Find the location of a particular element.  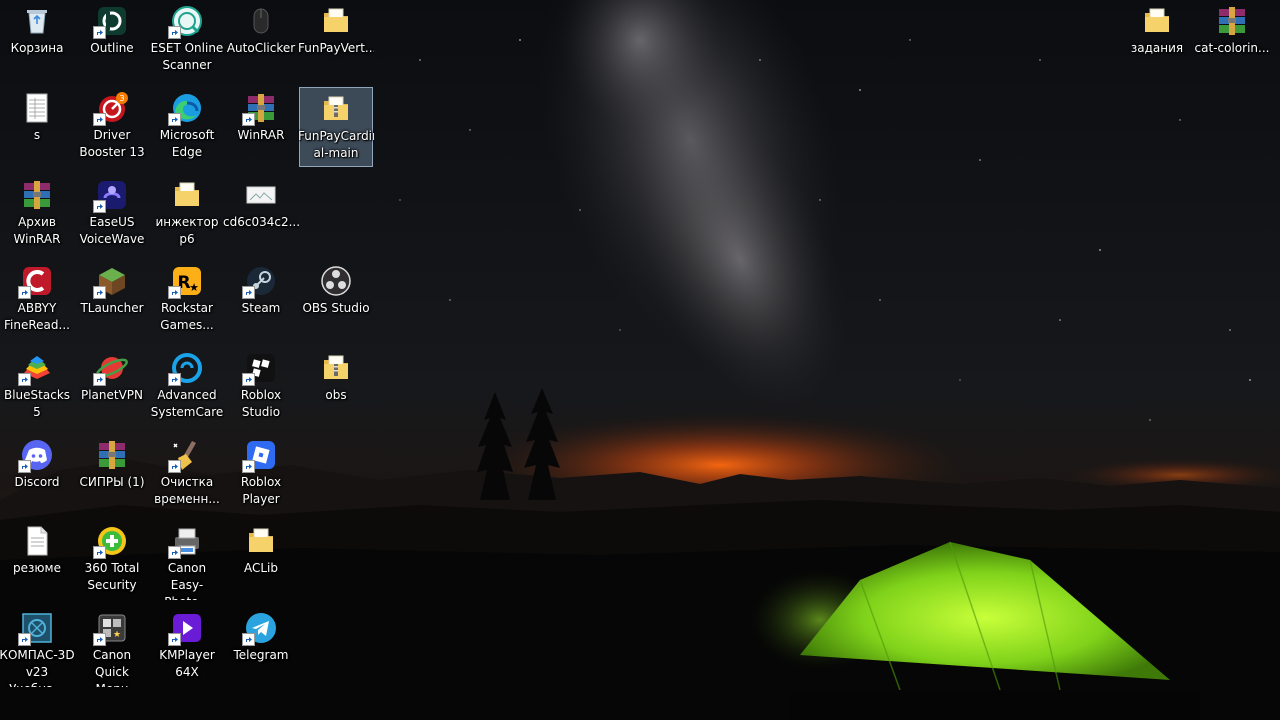

desktop-icon-label: Telegram is located at coordinates (261, 655).